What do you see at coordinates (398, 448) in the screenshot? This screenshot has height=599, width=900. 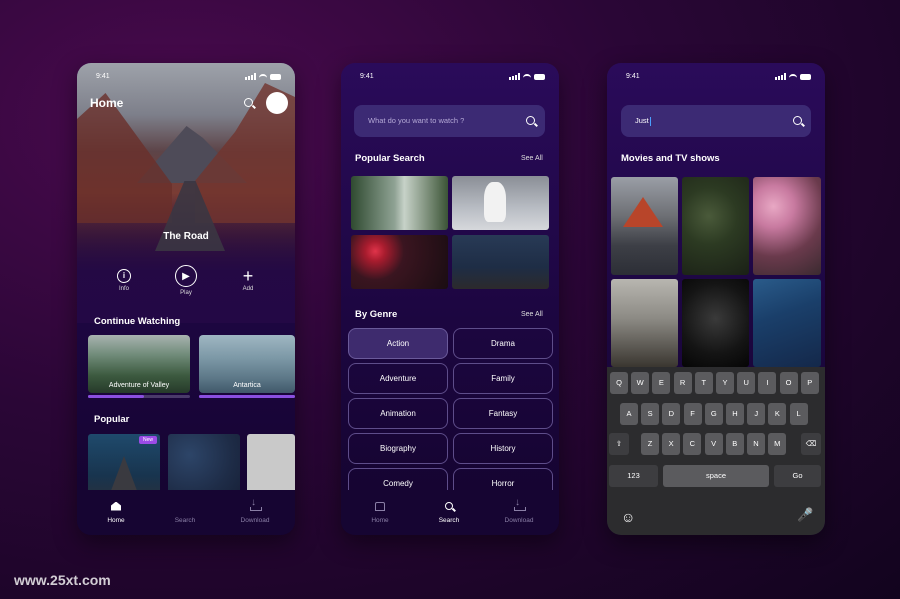 I see `genre-biography: Biography` at bounding box center [398, 448].